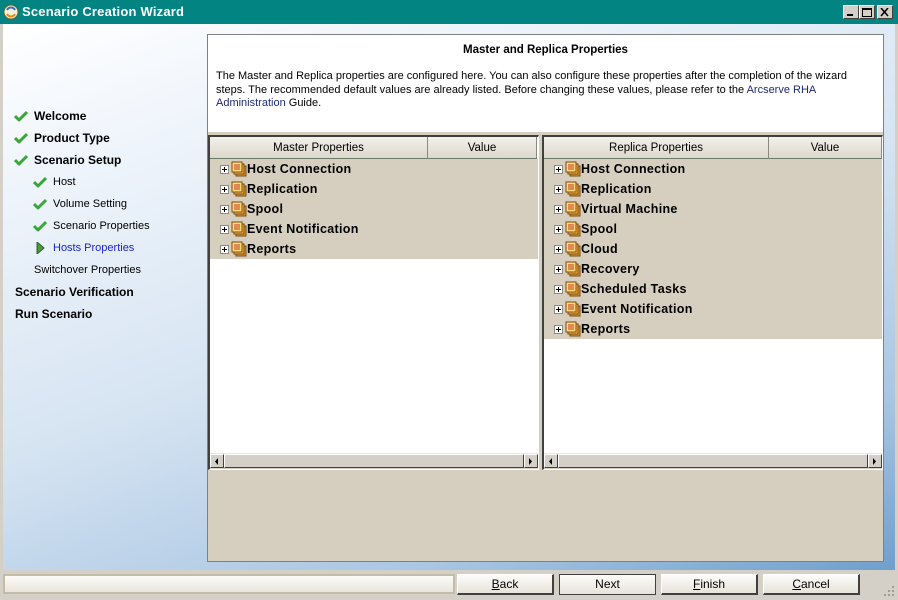 This screenshot has height=600, width=898. I want to click on replica-horizontal-scrollbar, so click(713, 461).